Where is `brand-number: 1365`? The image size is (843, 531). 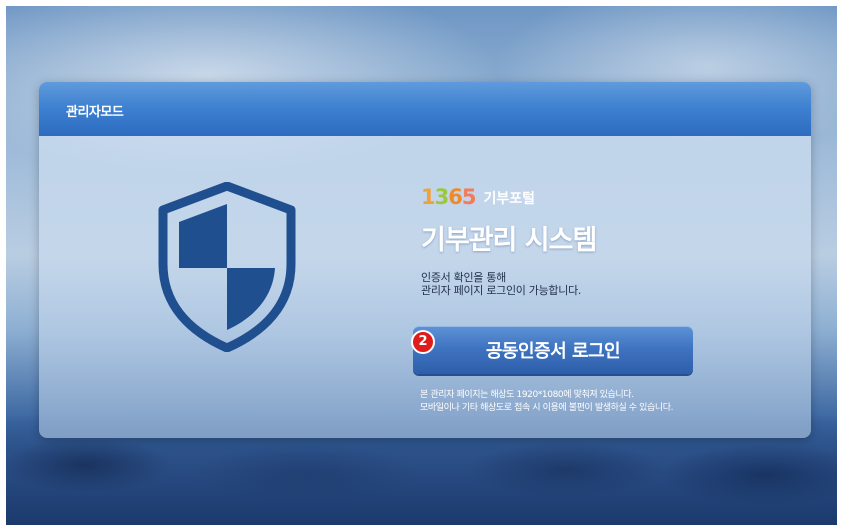 brand-number: 1365 is located at coordinates (448, 197).